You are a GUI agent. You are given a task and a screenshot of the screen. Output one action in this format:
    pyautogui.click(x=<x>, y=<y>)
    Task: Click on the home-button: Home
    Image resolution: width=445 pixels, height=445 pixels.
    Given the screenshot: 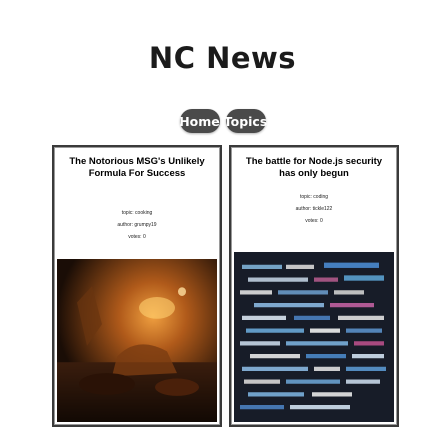 What is the action you would take?
    pyautogui.click(x=199, y=121)
    